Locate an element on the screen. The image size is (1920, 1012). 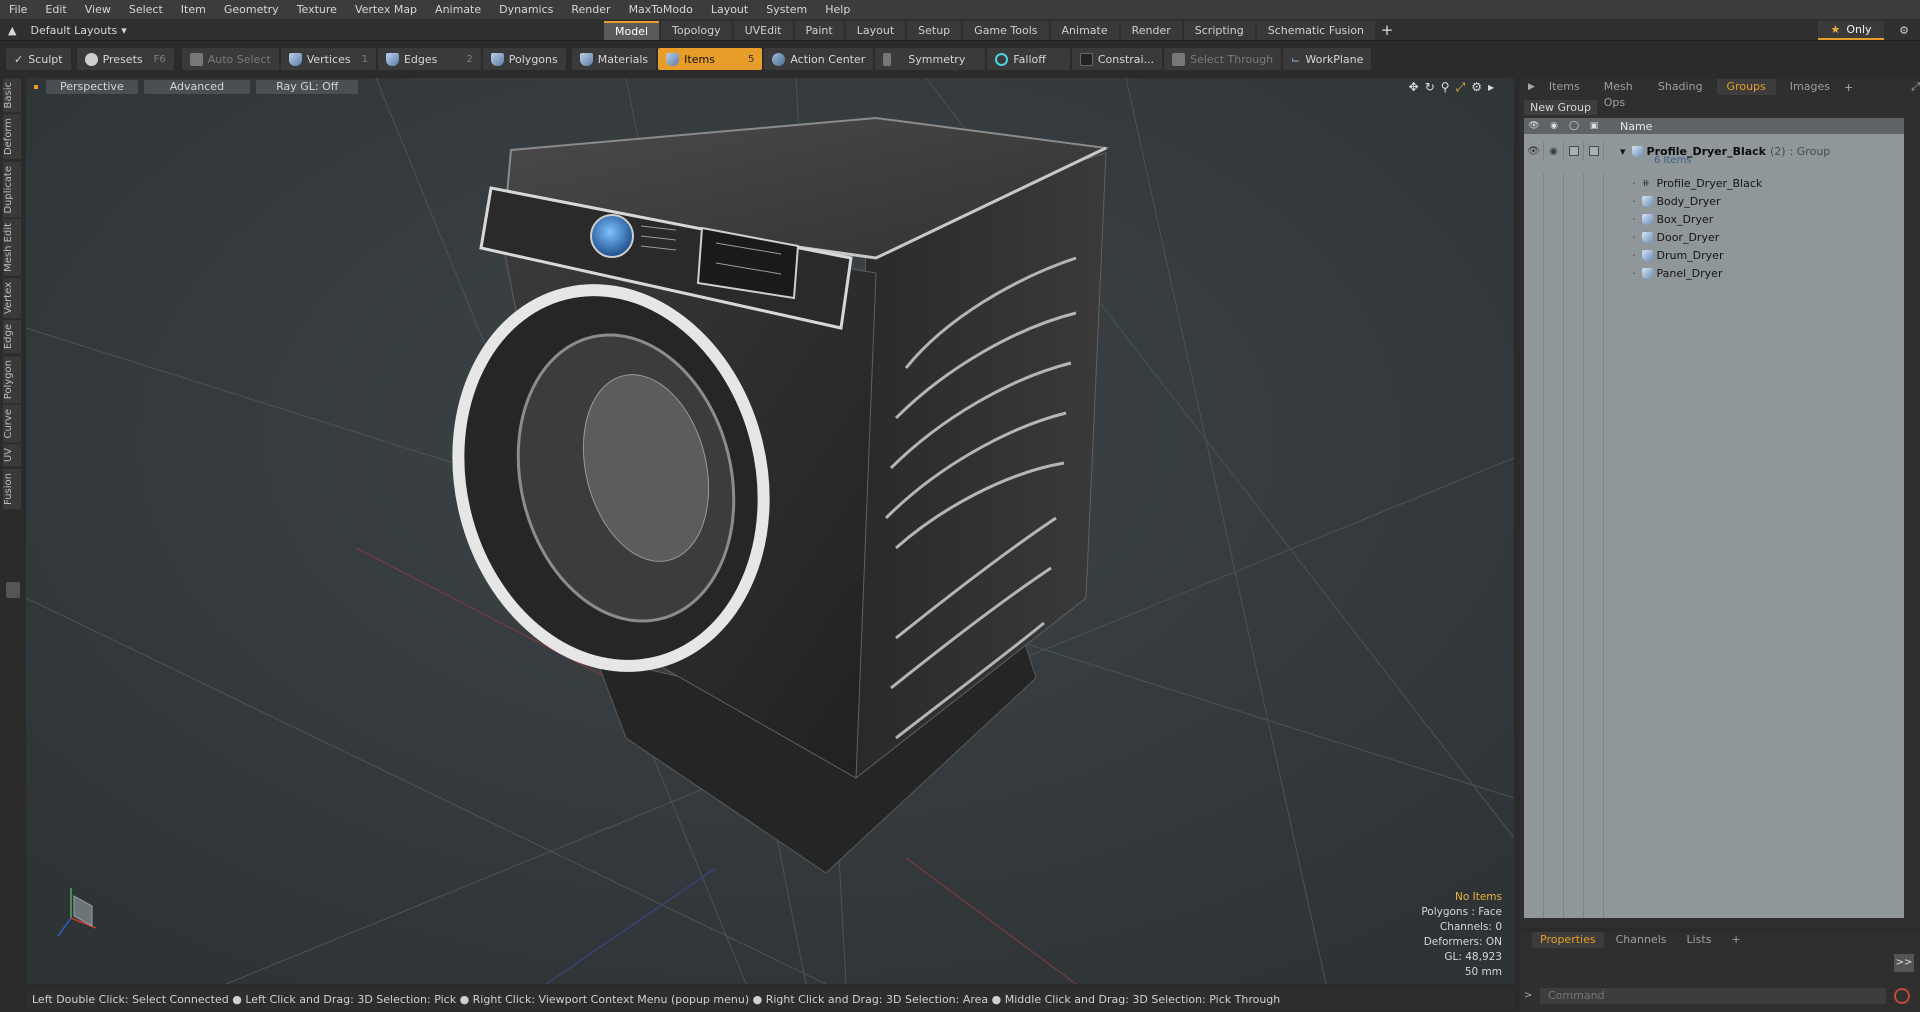
add-tab-icon: + is located at coordinates (1387, 30).